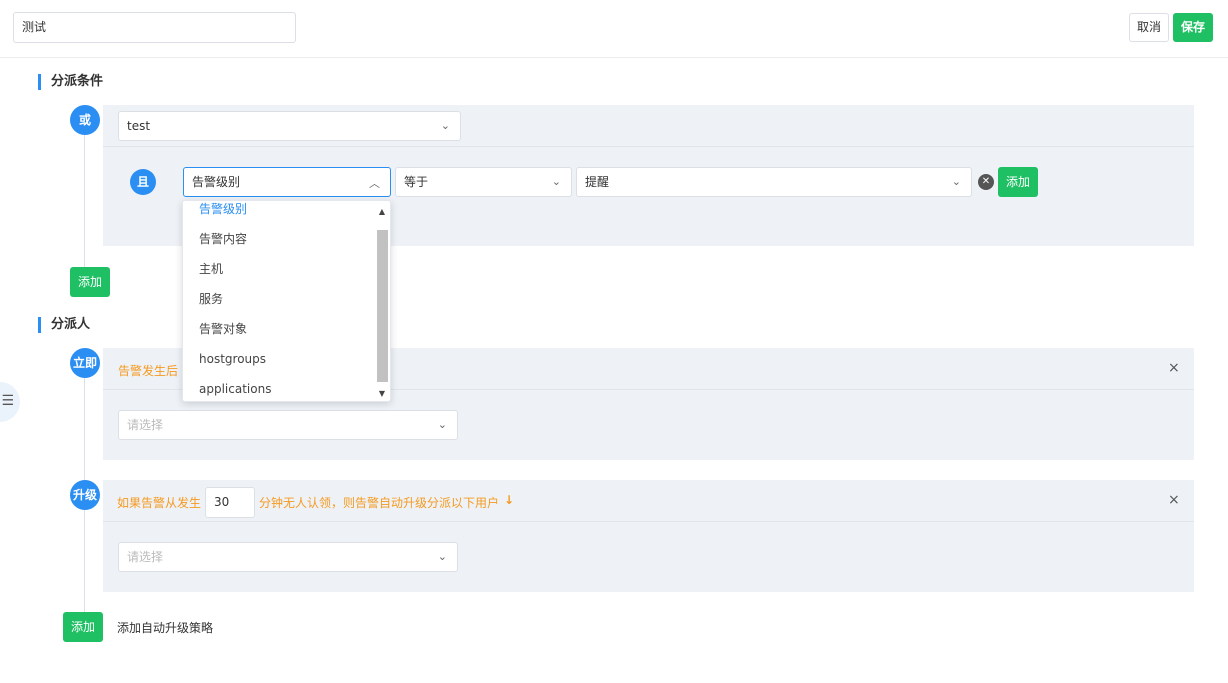  What do you see at coordinates (288, 425) in the screenshot?
I see `immediate-assignee-select: 请选择 ⌄` at bounding box center [288, 425].